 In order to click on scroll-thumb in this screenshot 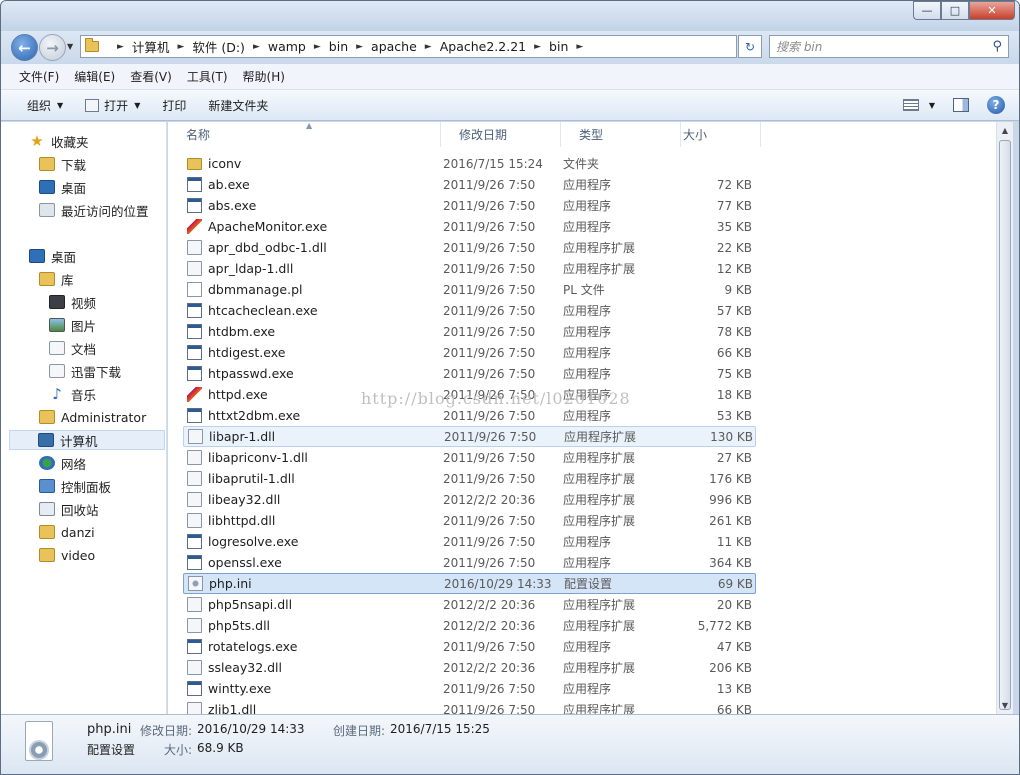, I will do `click(1005, 425)`.